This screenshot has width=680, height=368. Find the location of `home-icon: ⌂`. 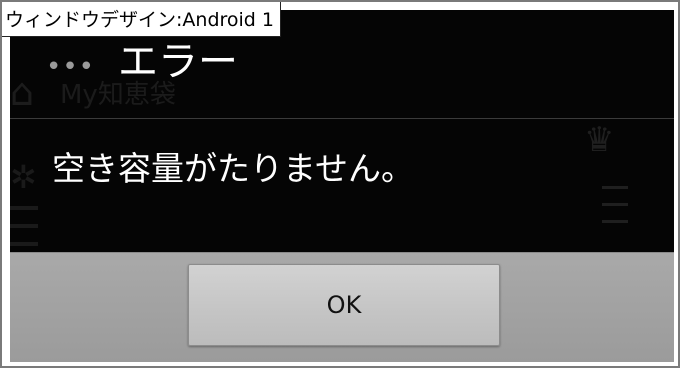

home-icon: ⌂ is located at coordinates (22, 92).